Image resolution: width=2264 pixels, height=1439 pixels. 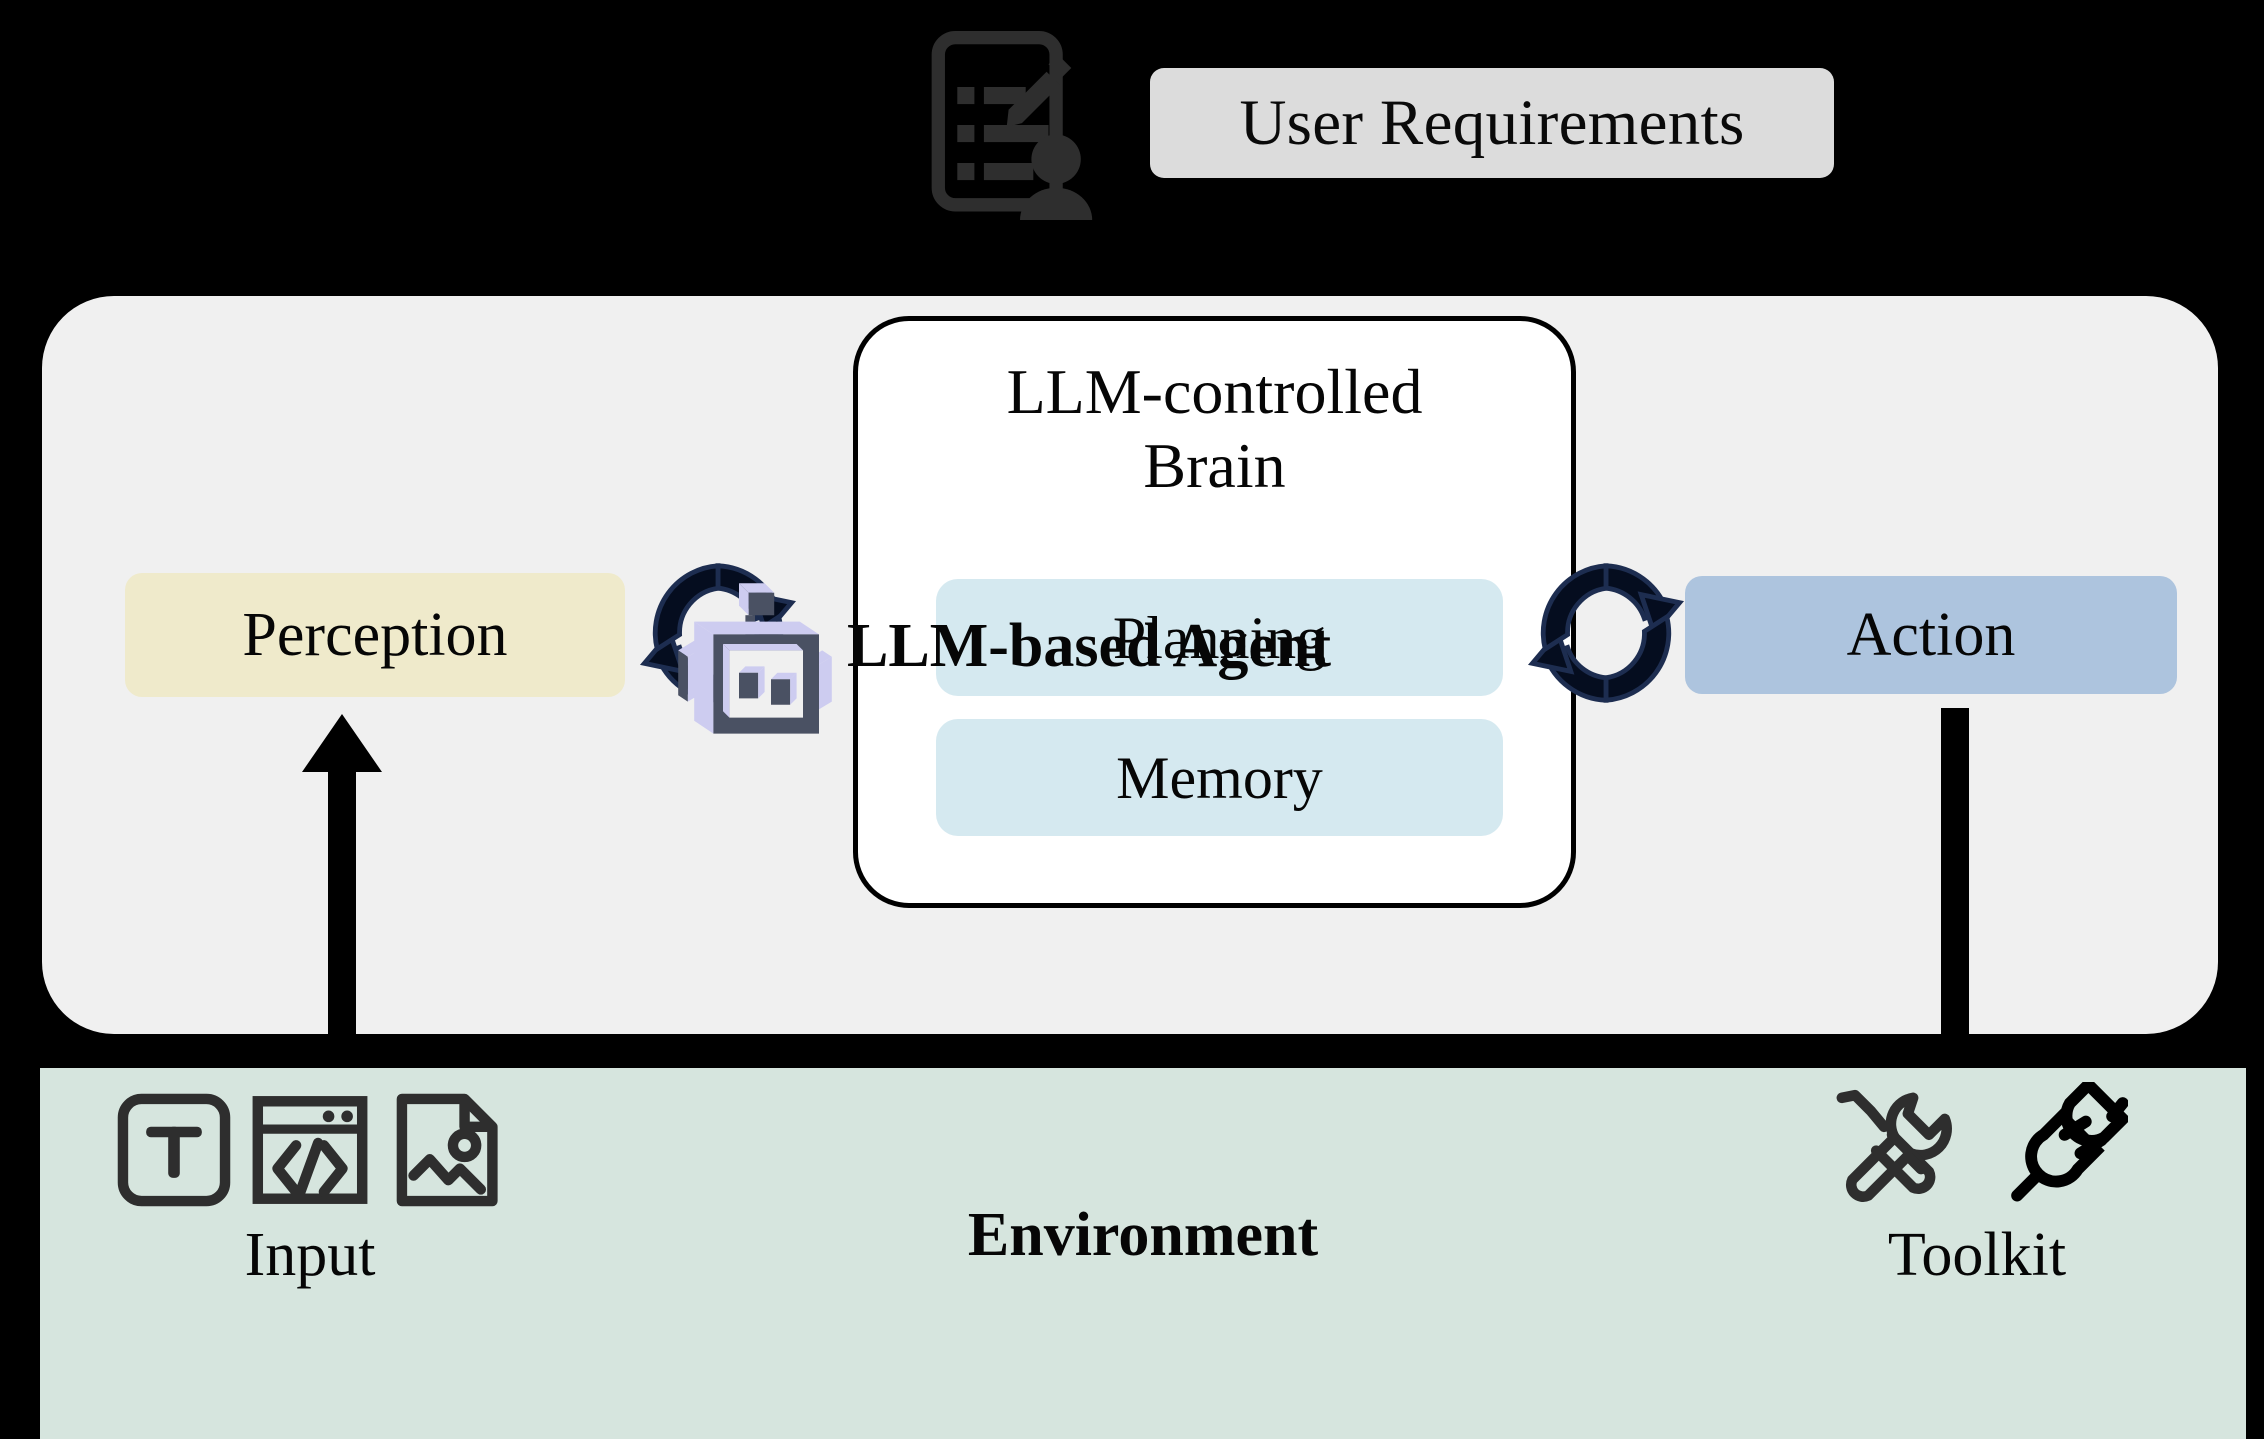 I want to click on wrench-screwdriver-icon, so click(x=1892, y=1148).